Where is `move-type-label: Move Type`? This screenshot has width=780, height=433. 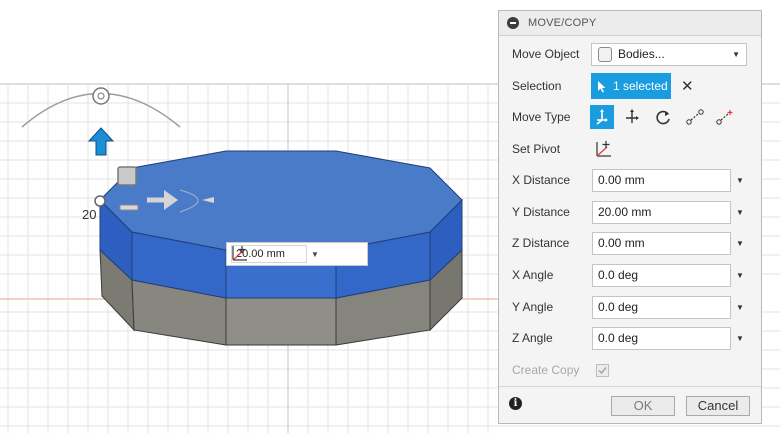 move-type-label: Move Type is located at coordinates (541, 117).